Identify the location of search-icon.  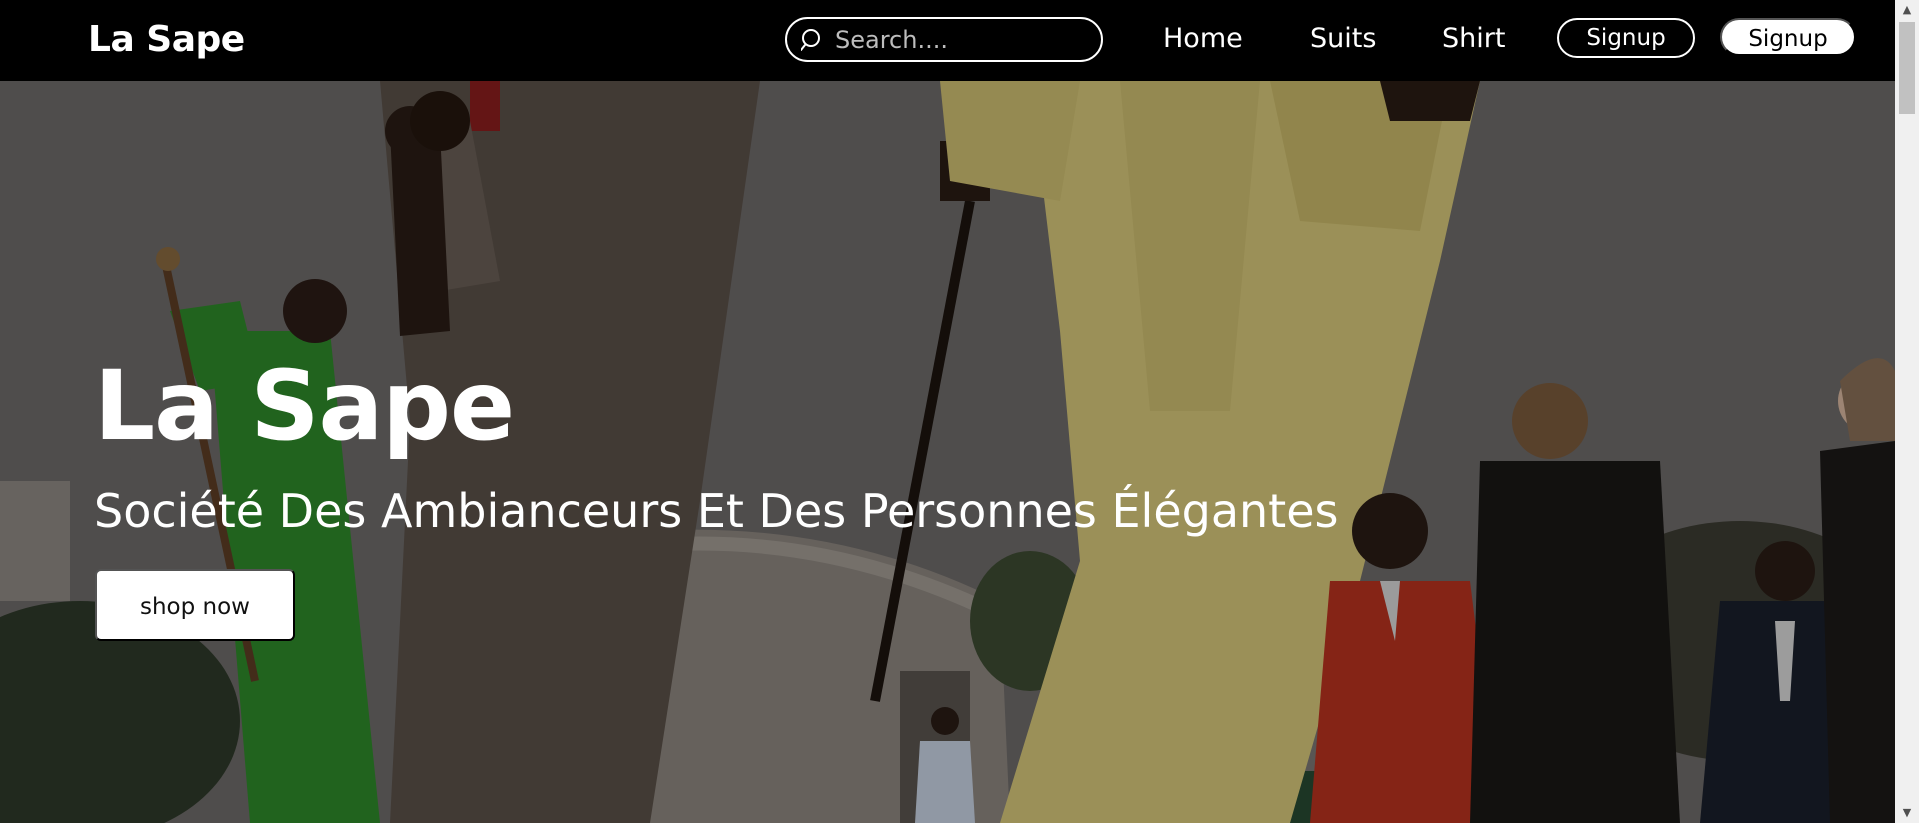
(812, 40).